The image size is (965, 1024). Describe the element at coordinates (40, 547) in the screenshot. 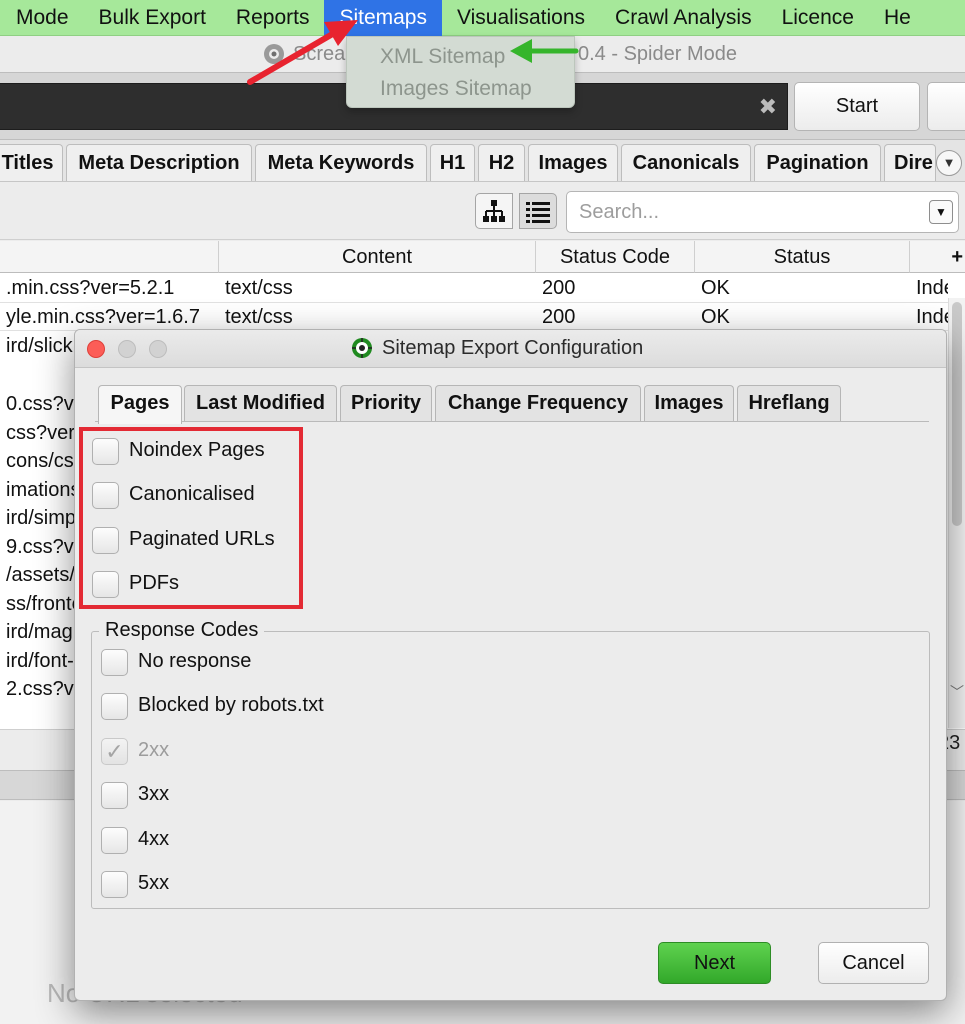

I see `table-cell-address: 9.css?ve` at that location.